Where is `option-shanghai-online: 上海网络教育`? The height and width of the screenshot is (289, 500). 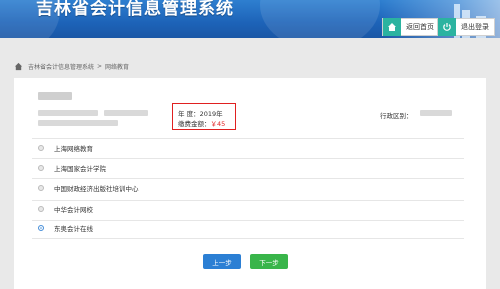
option-shanghai-online: 上海网络教育 is located at coordinates (65, 148).